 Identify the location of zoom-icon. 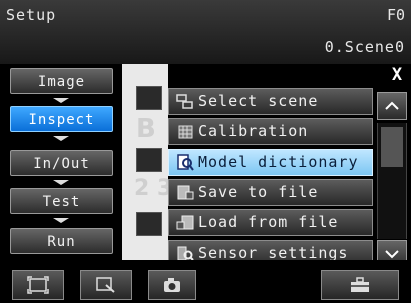
(105, 285).